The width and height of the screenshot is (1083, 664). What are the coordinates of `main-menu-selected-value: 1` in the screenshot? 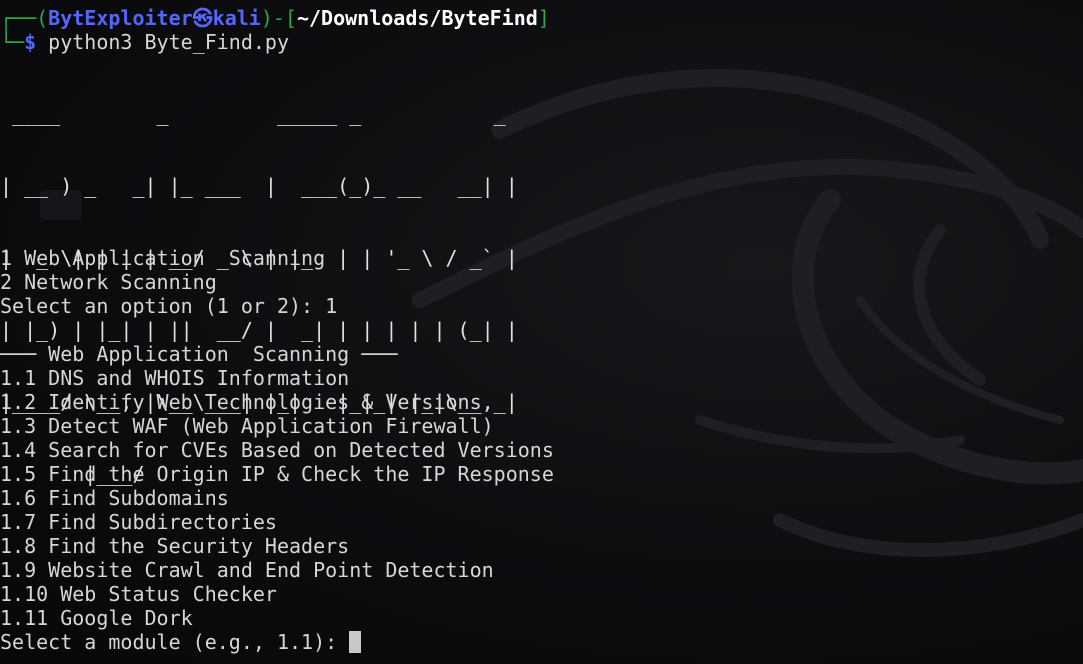 It's located at (331, 306).